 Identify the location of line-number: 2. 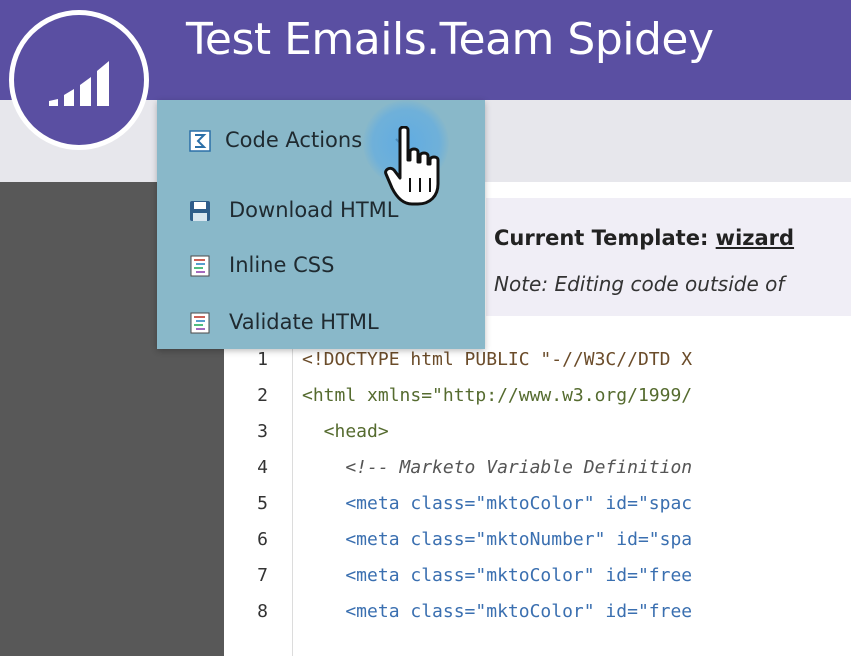
(262, 395).